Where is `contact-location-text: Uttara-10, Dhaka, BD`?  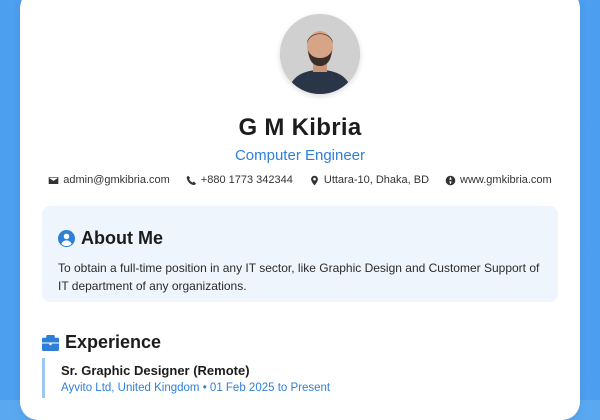 contact-location-text: Uttara-10, Dhaka, BD is located at coordinates (376, 180).